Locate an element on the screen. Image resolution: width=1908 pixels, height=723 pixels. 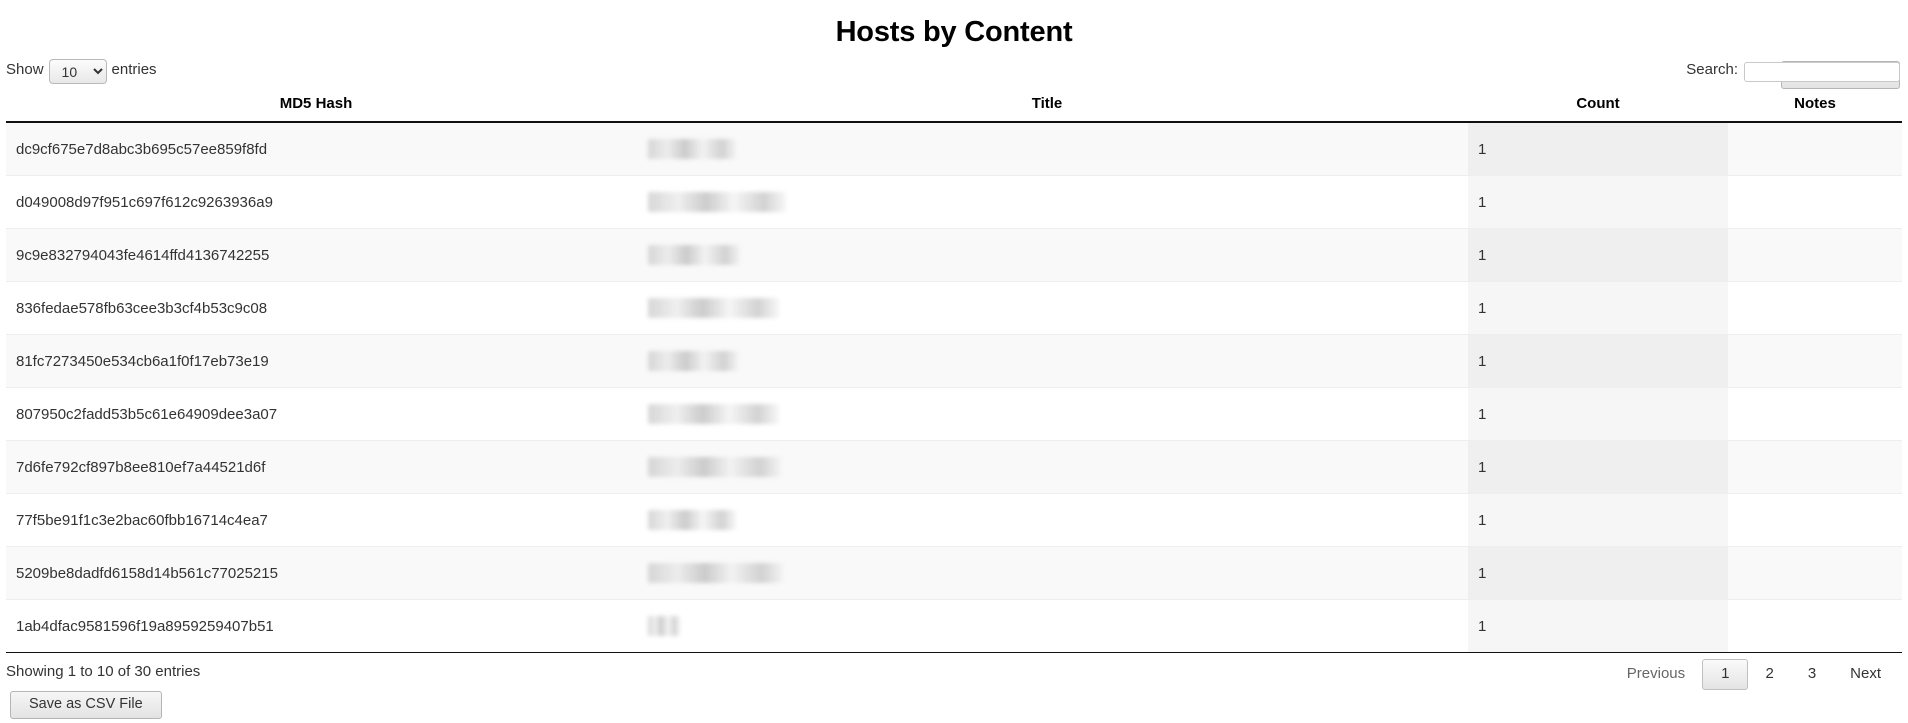
save-csv-container: Save as CSV File is located at coordinates (86, 705).